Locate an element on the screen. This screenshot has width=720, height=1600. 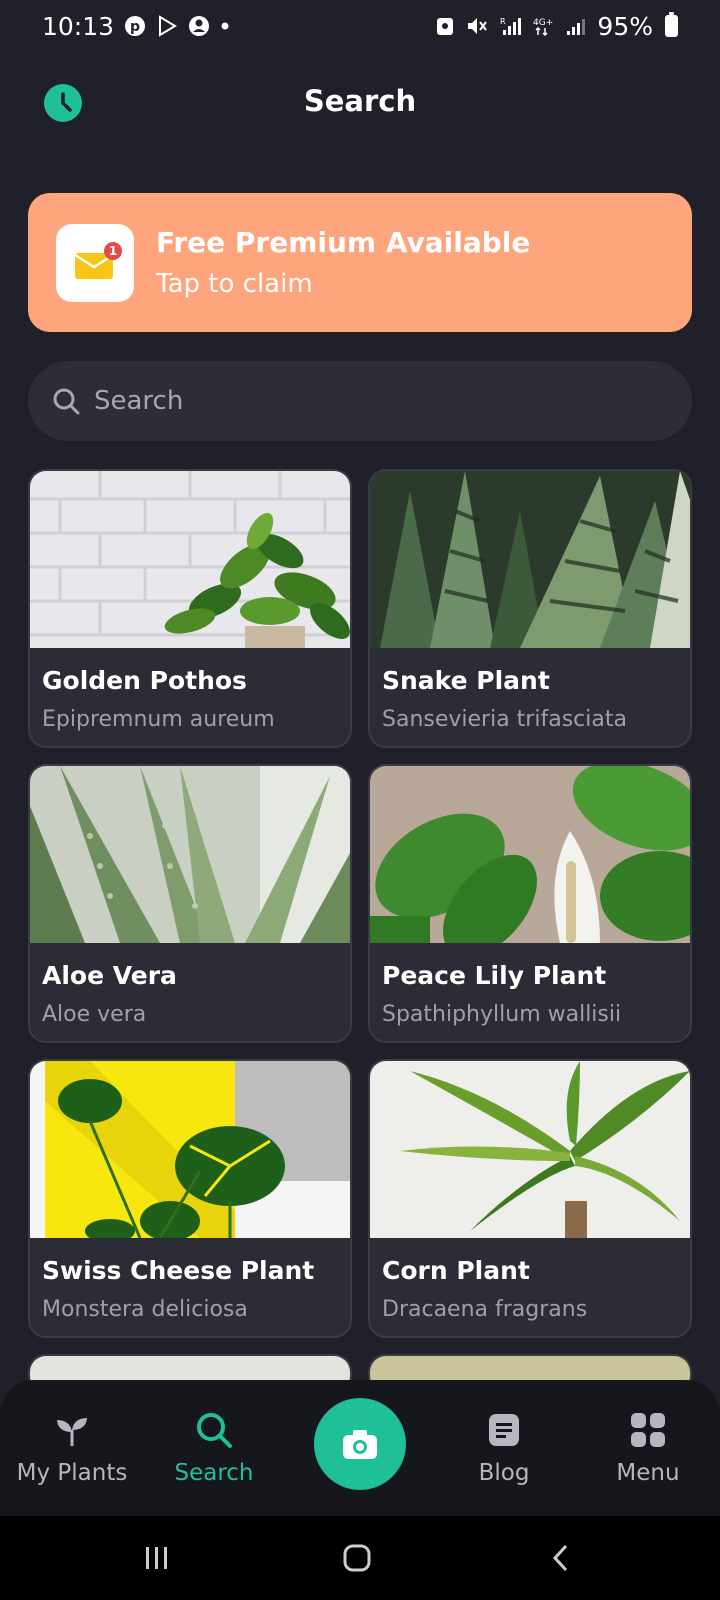
plant-card-aloe-vera: Aloe Vera Aloe vera is located at coordinates (190, 903).